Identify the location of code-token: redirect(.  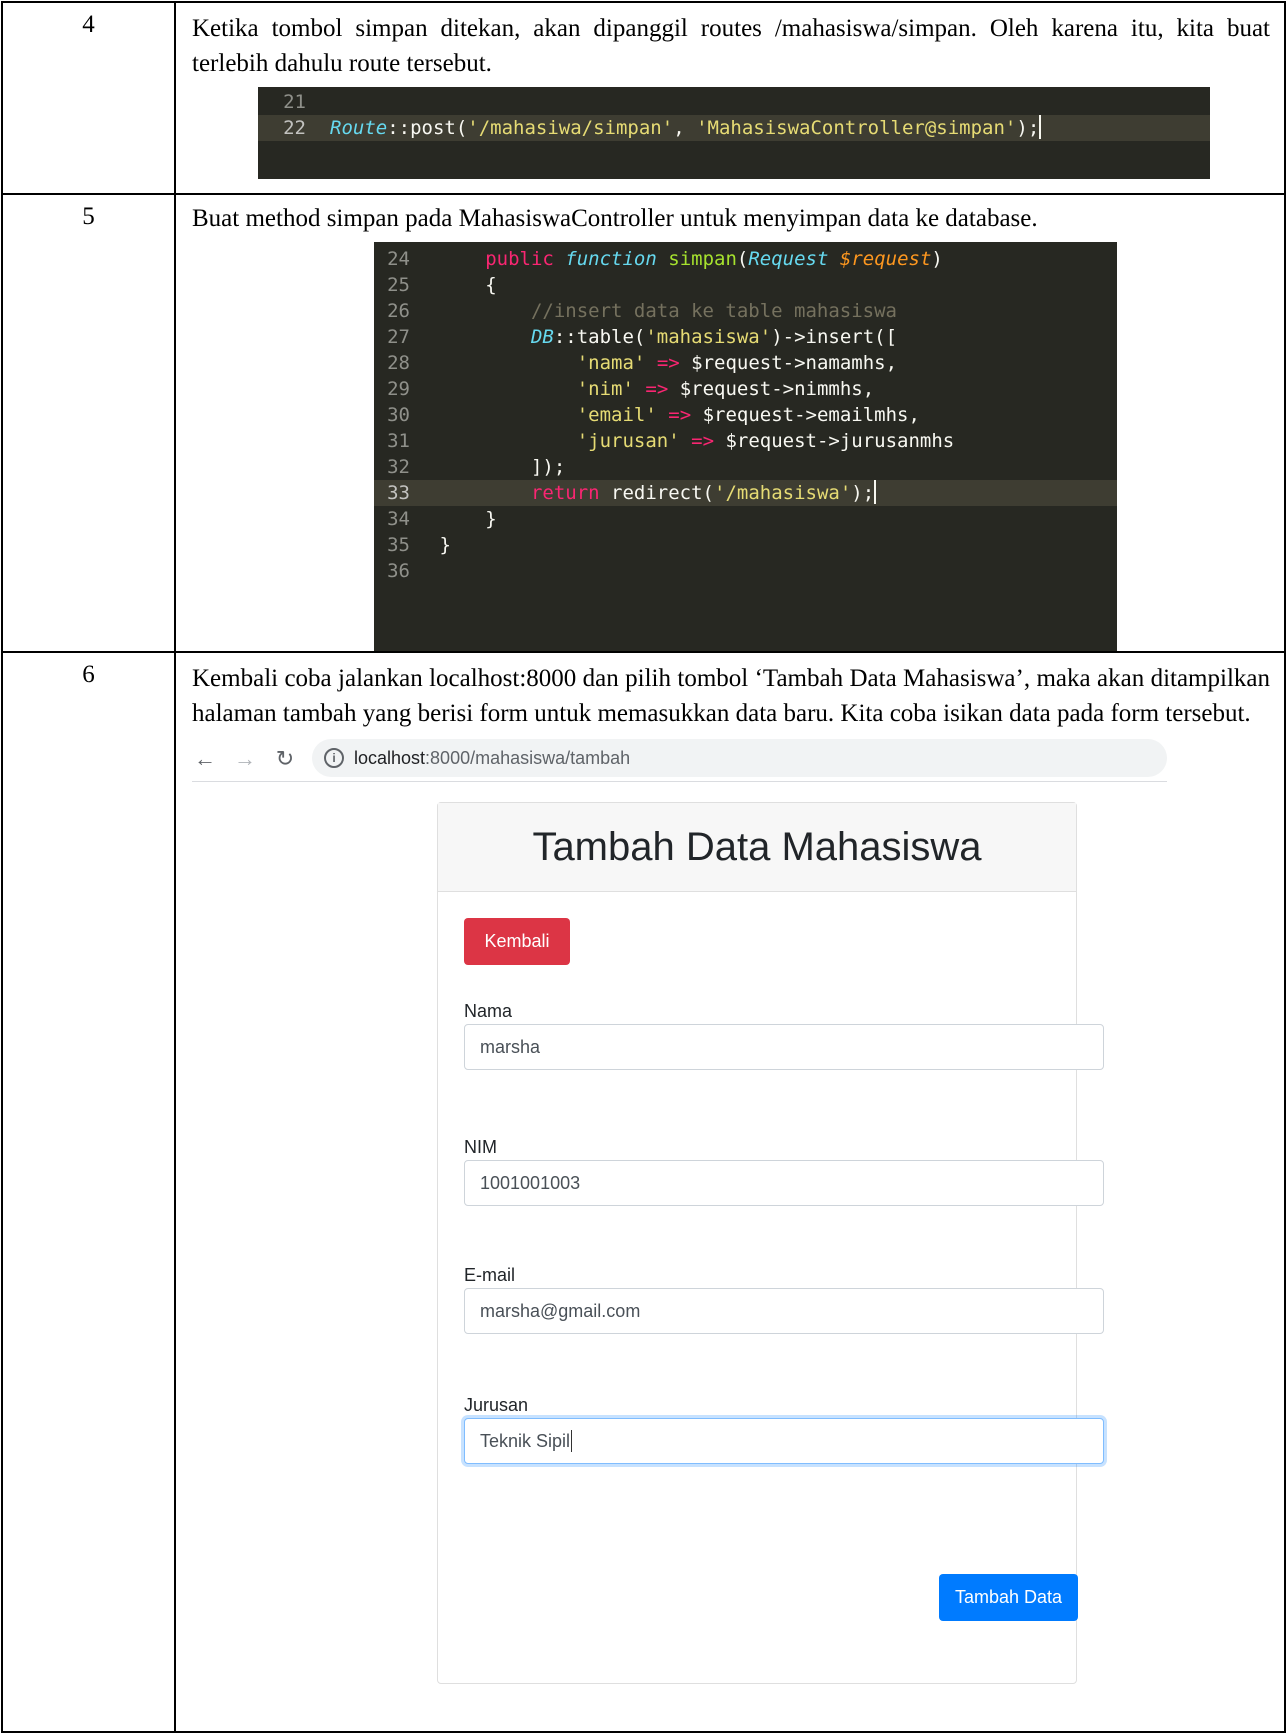
(662, 493).